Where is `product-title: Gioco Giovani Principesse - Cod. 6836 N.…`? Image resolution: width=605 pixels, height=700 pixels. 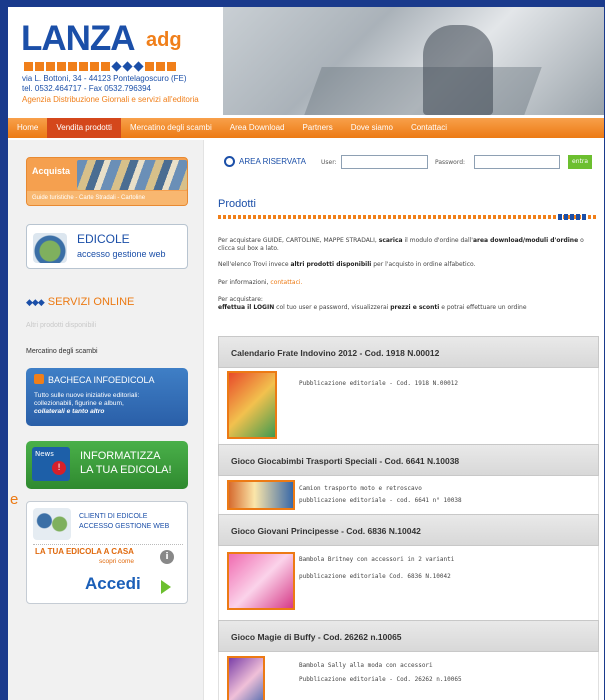
product-title: Gioco Giovani Principesse - Cod. 6836 N.… is located at coordinates (408, 530).